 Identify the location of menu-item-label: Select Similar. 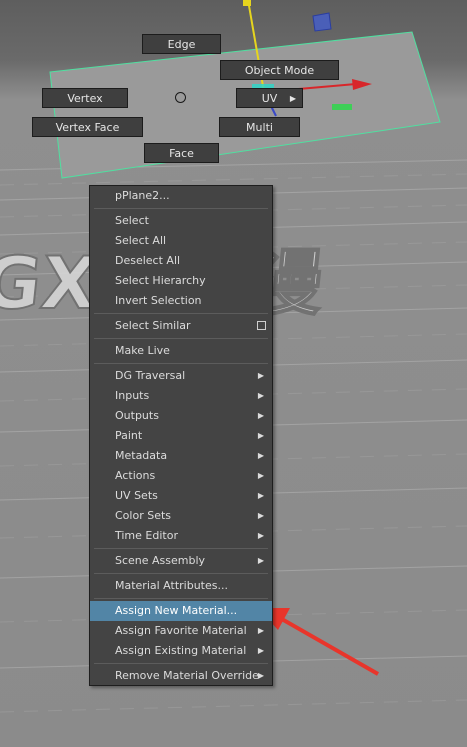
(153, 325).